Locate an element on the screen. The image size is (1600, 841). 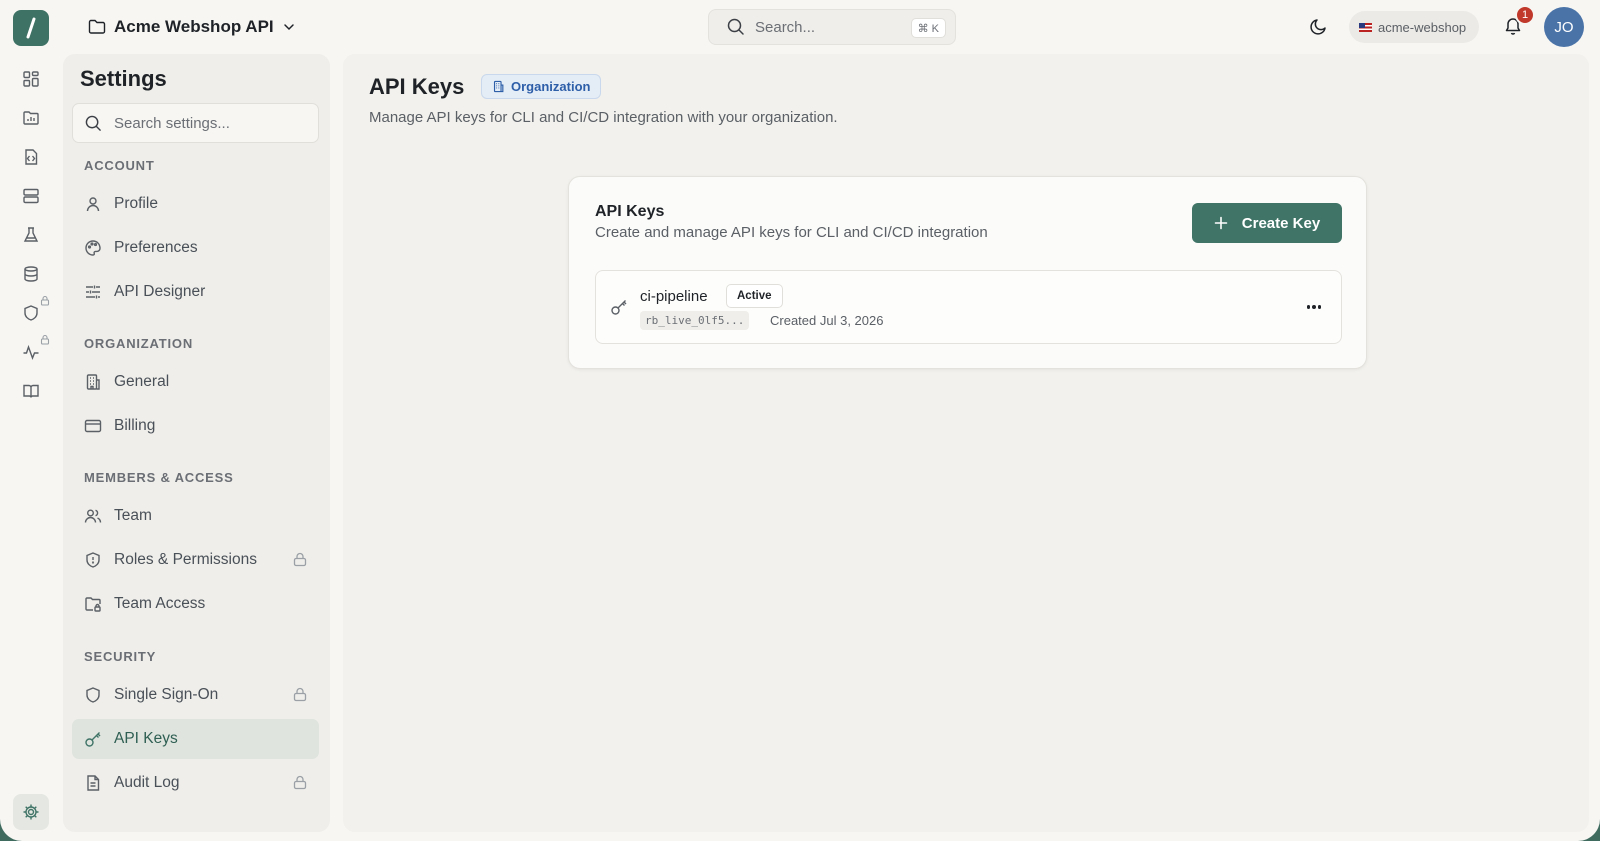
icon-rail is located at coordinates (31, 447).